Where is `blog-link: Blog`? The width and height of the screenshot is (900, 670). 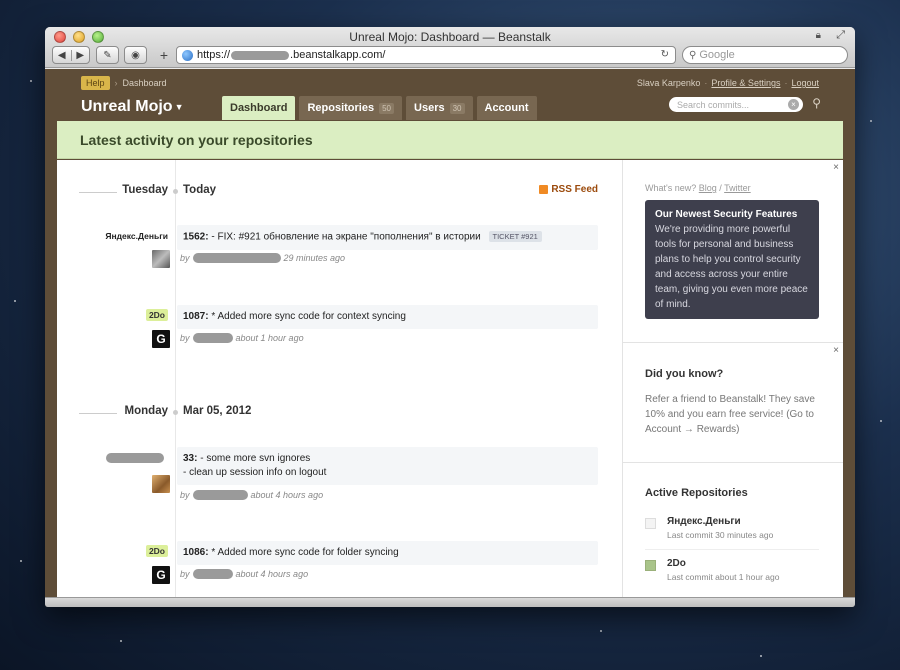 blog-link: Blog is located at coordinates (708, 188).